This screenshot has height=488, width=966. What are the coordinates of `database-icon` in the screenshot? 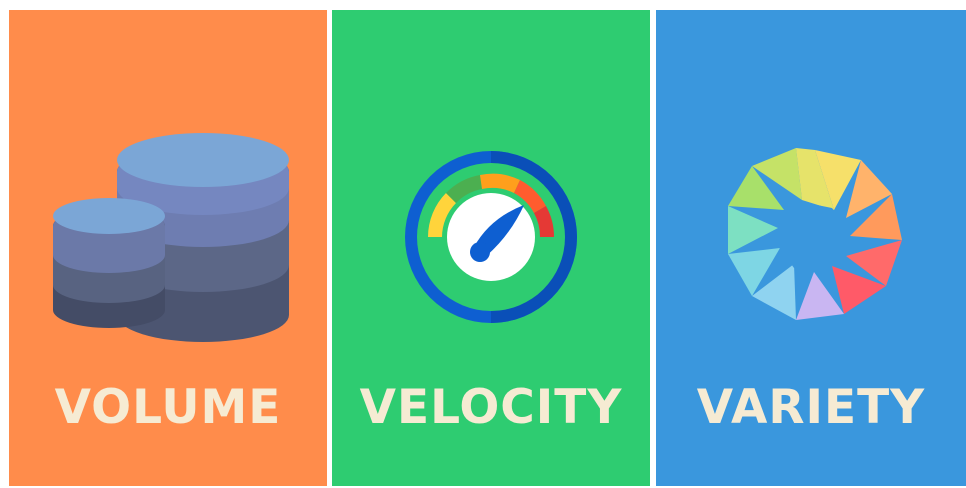 It's located at (171, 237).